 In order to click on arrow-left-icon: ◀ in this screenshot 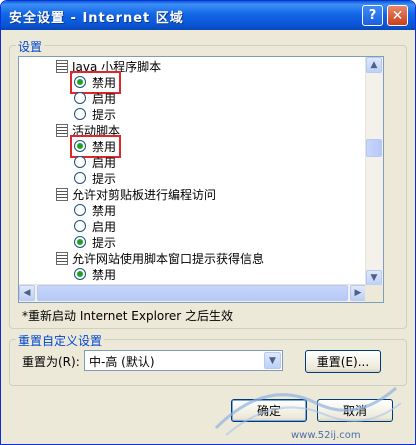, I will do `click(27, 293)`.